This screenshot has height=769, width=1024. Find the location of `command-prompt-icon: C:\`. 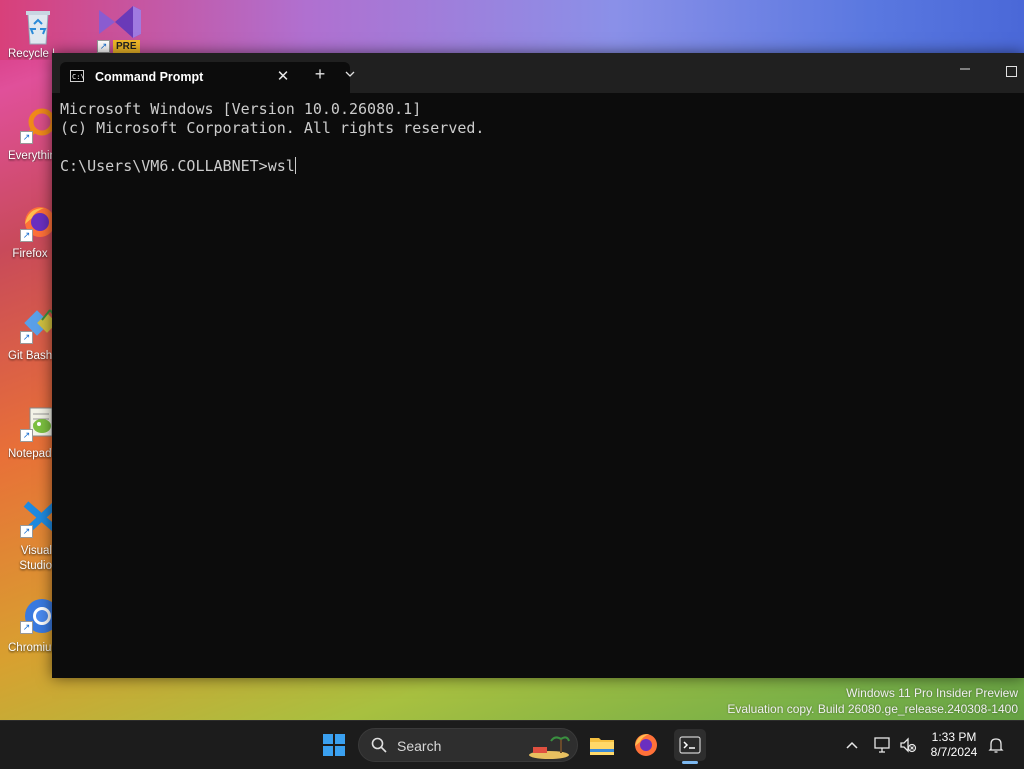

command-prompt-icon: C:\ is located at coordinates (77, 76).